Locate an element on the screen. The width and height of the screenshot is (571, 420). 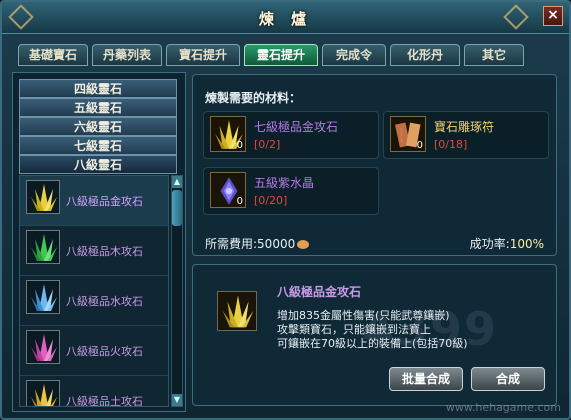
material-slot: 0 寶石雕琢符 [0/18] is located at coordinates (466, 135).